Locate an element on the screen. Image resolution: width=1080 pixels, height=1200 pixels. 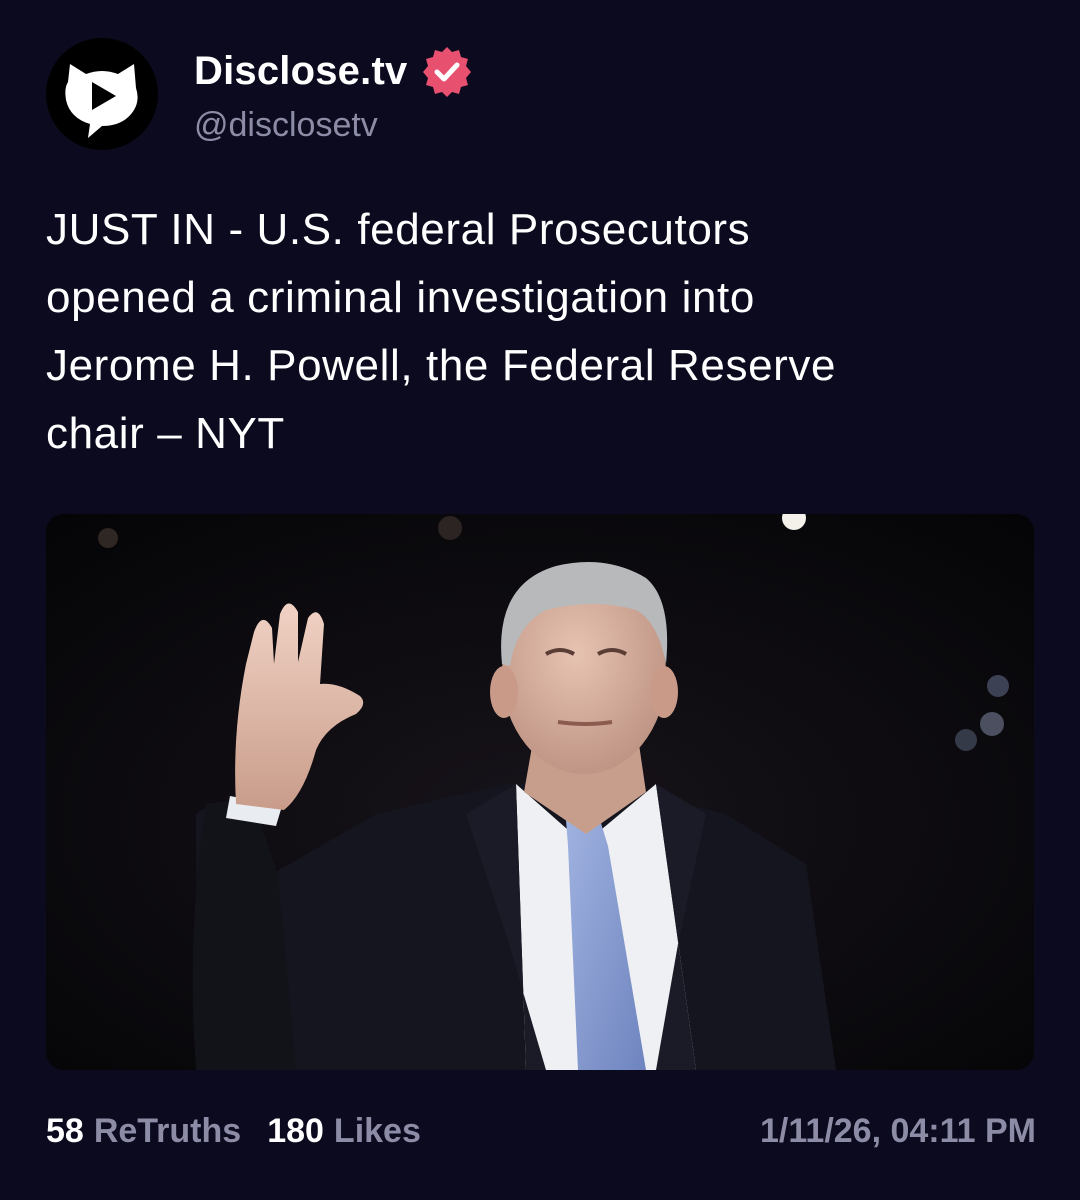
play-chat-bubble-icon is located at coordinates (101, 101).